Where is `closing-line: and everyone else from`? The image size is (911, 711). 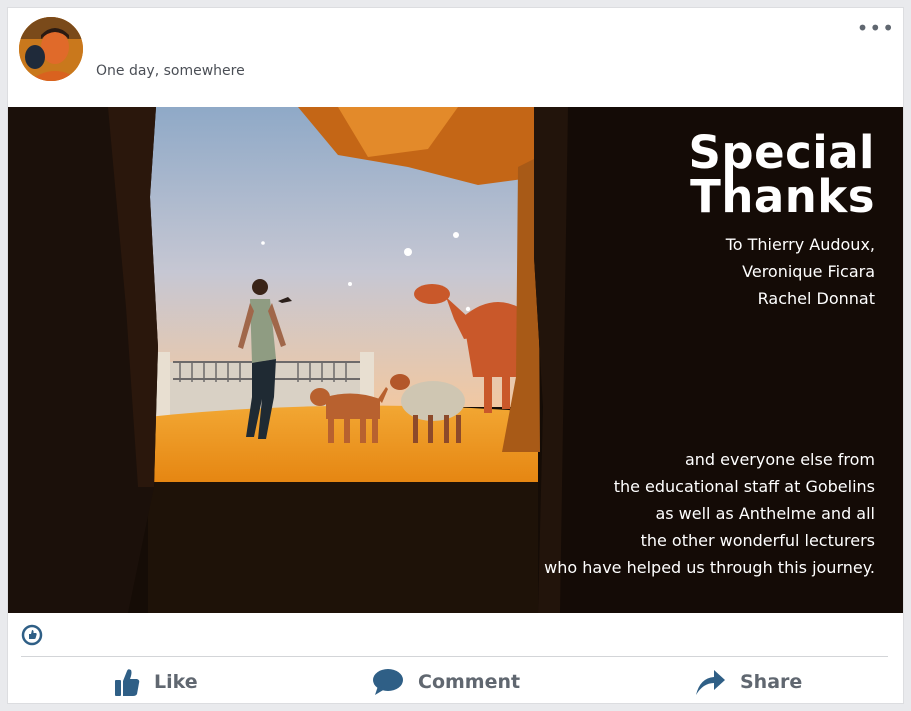 closing-line: and everyone else from is located at coordinates (779, 459).